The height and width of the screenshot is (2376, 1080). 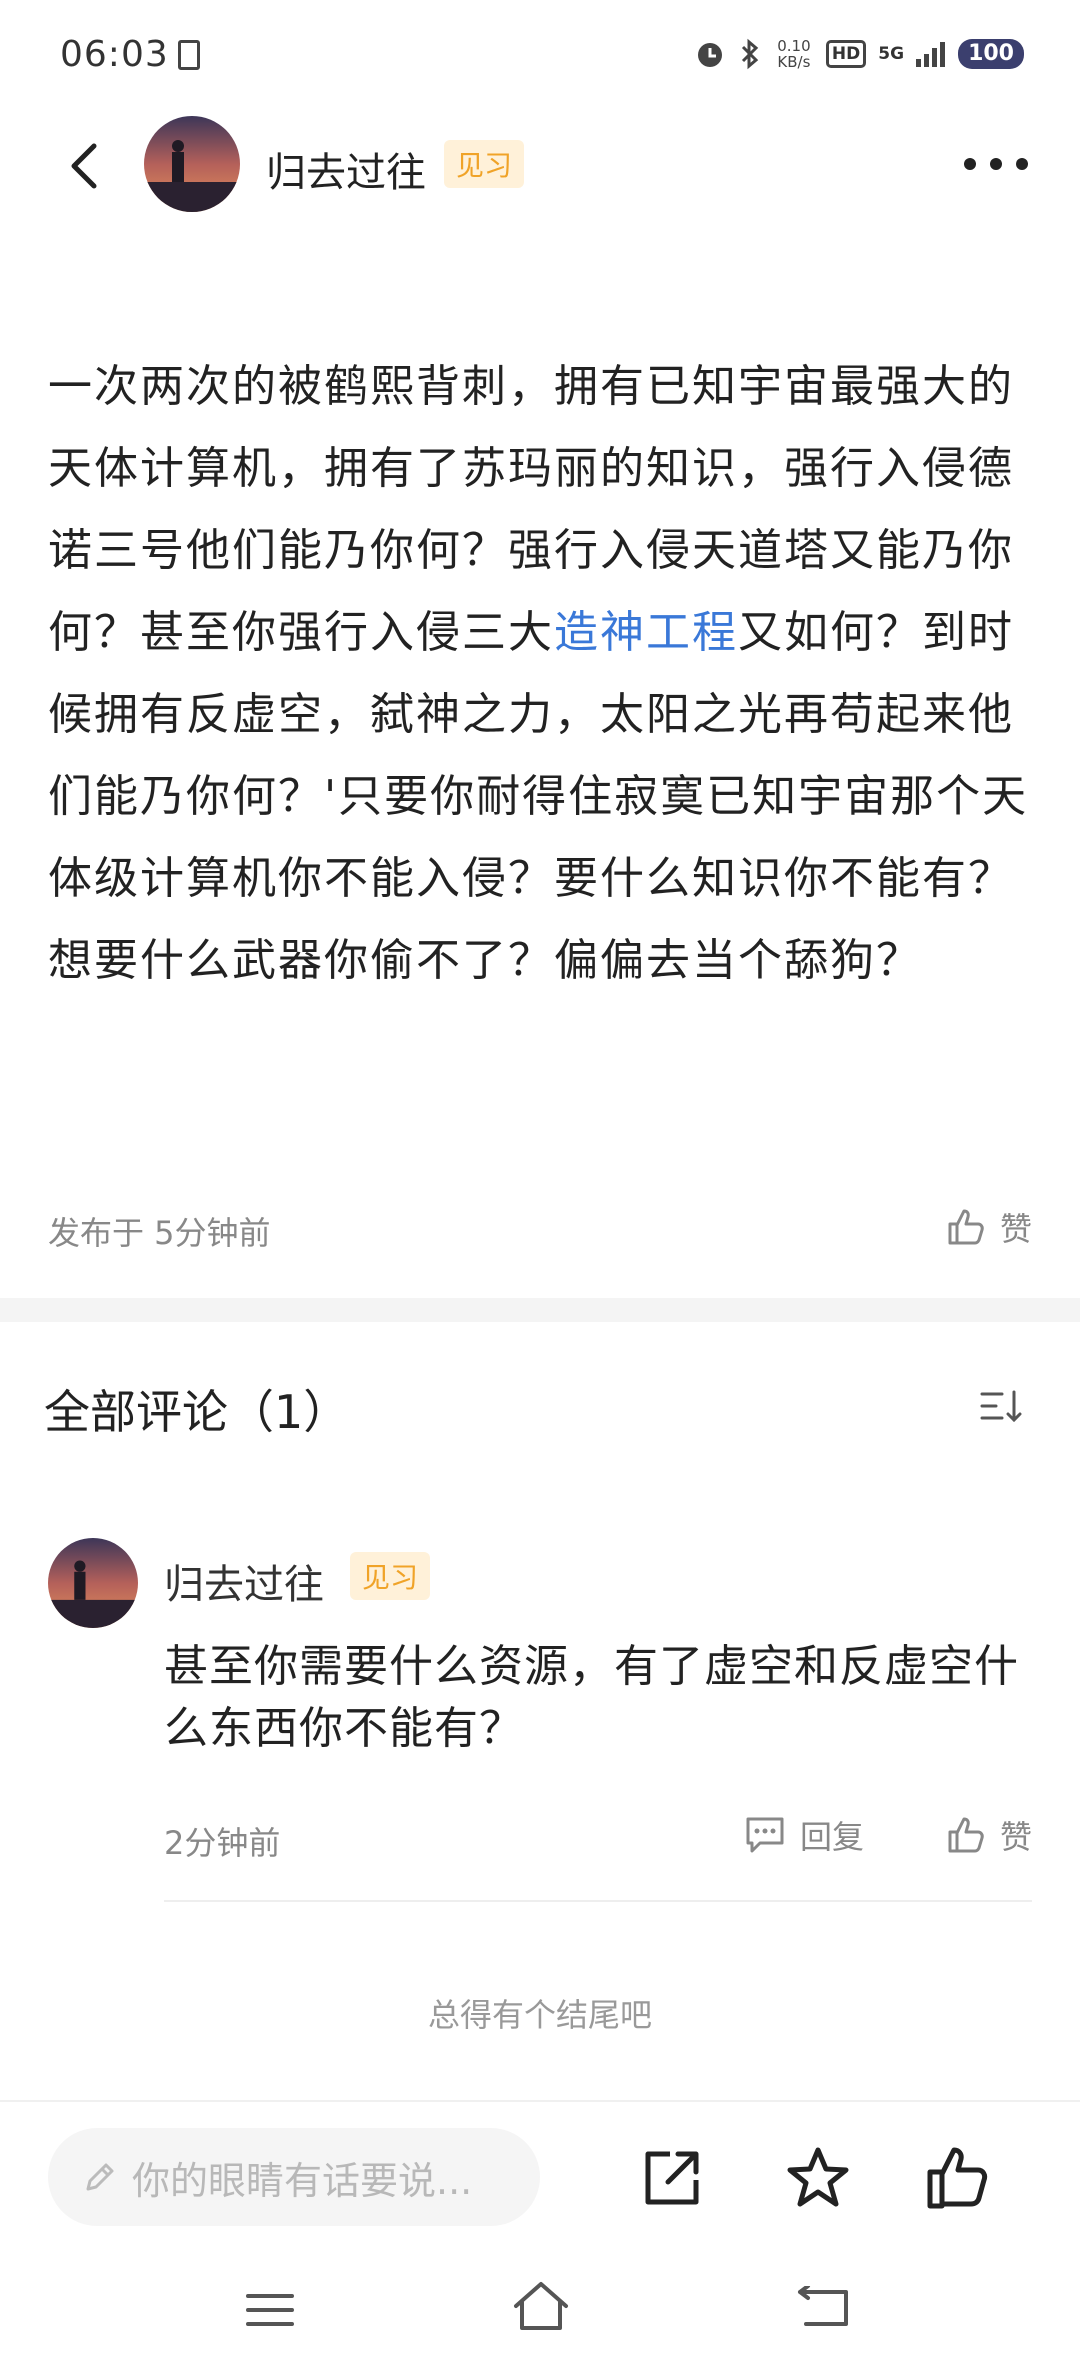 I want to click on chat-bubble-icon, so click(x=765, y=1835).